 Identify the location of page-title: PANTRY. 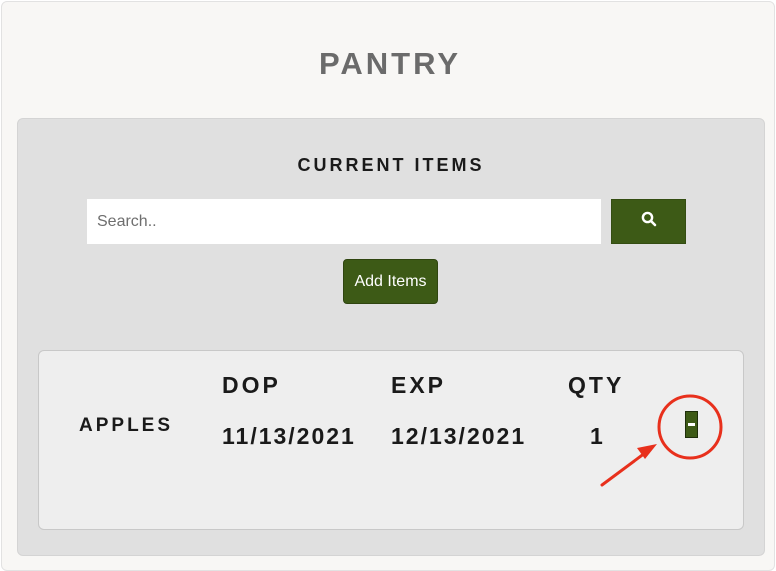
(390, 63).